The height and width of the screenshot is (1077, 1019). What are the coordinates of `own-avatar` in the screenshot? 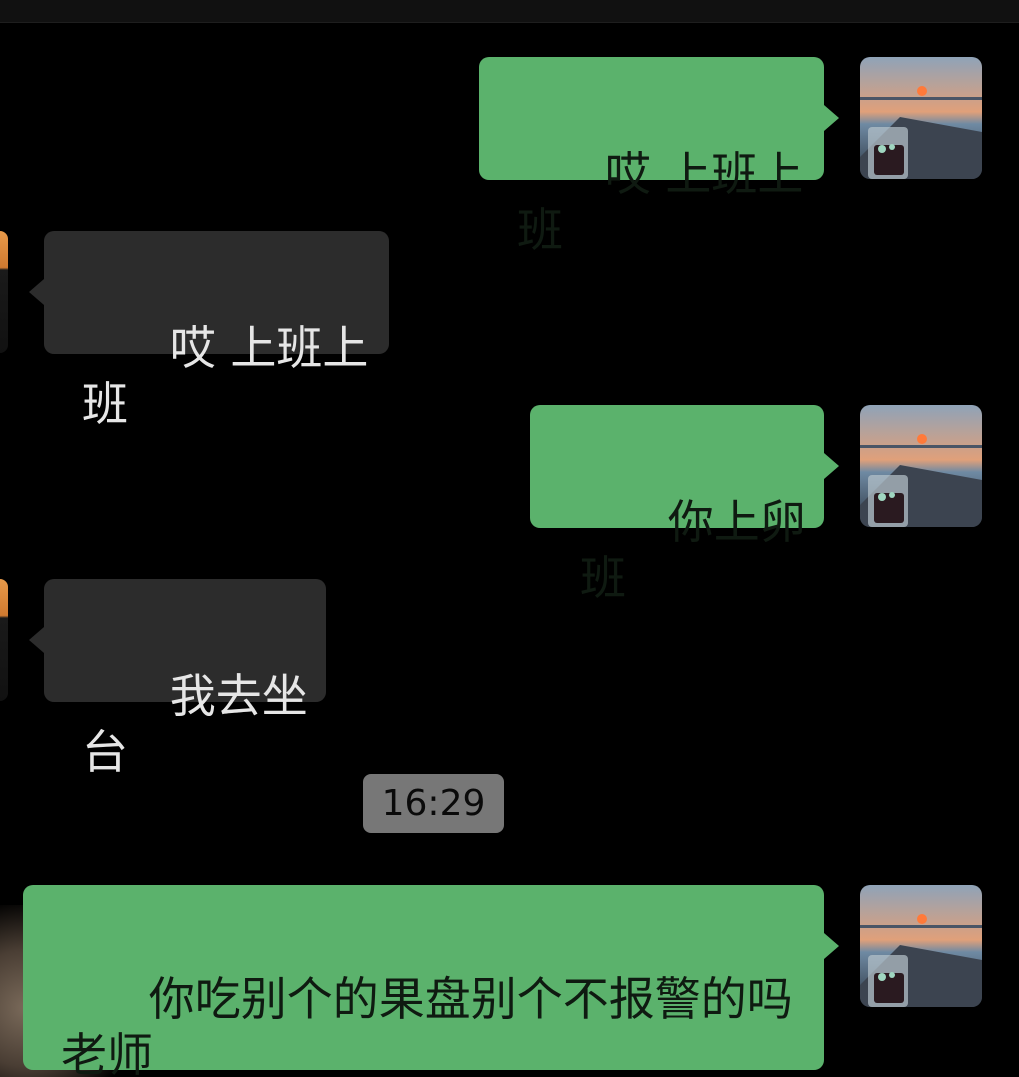 It's located at (921, 946).